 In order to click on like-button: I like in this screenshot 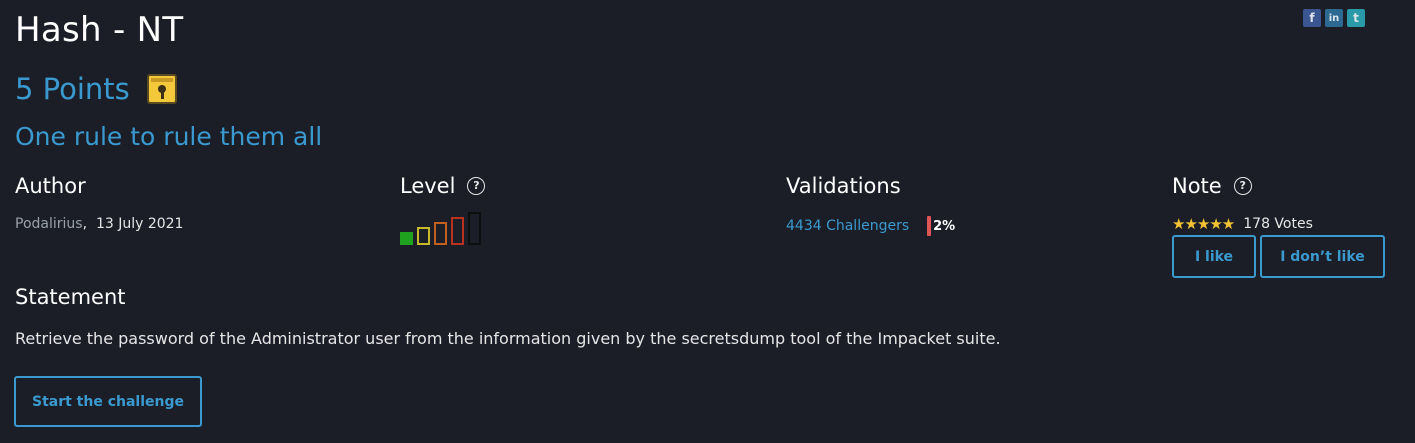, I will do `click(1214, 256)`.